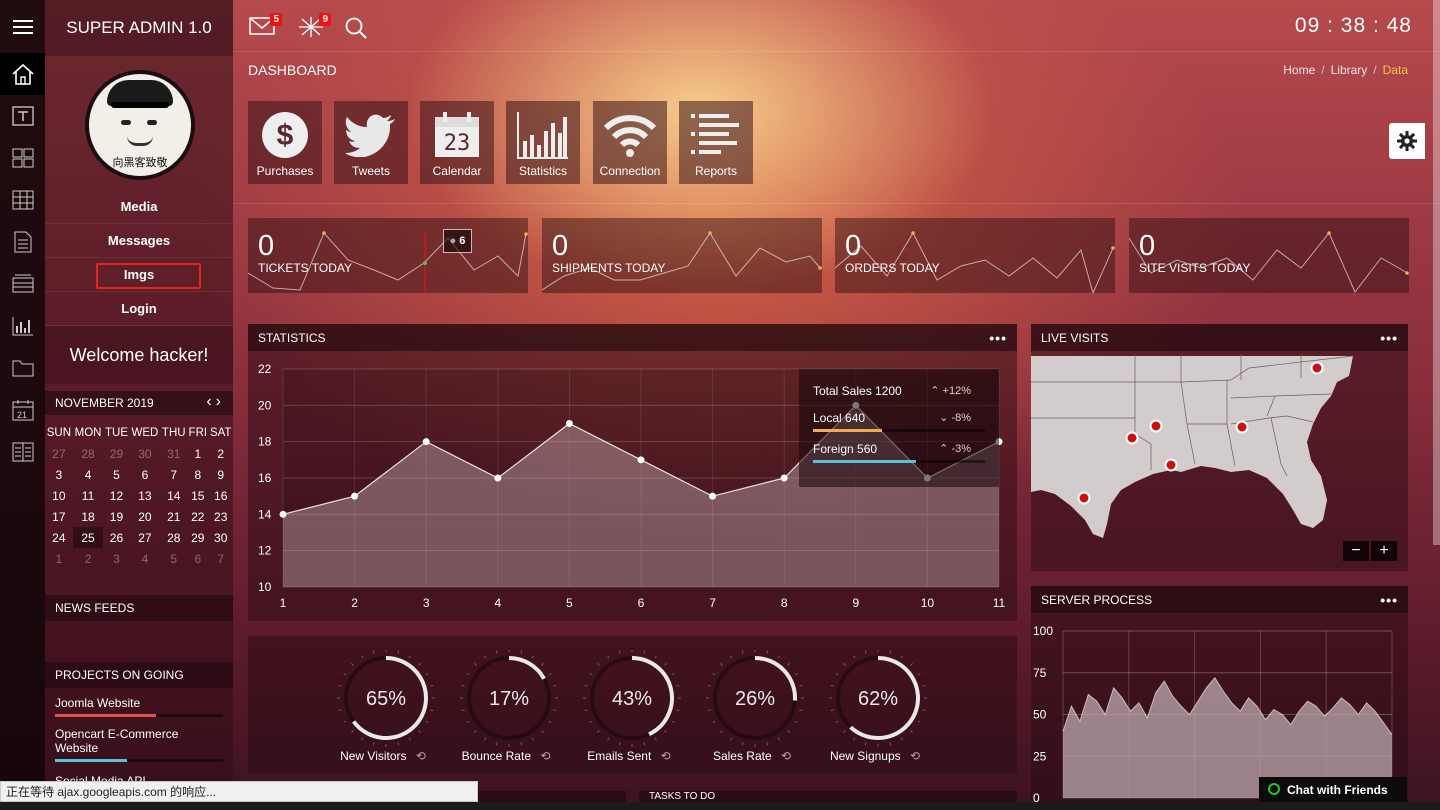 The height and width of the screenshot is (810, 1440). I want to click on zoom-out-button: −, so click(1356, 551).